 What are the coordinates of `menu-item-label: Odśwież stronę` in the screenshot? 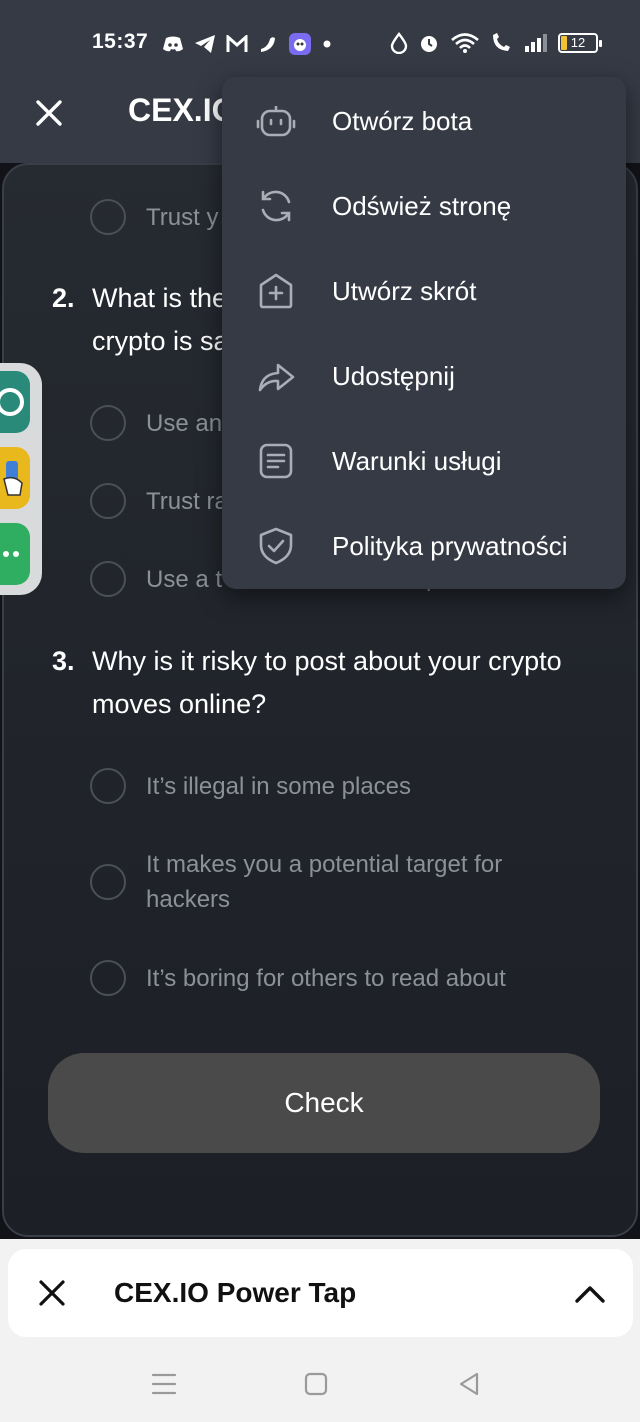 It's located at (422, 206).